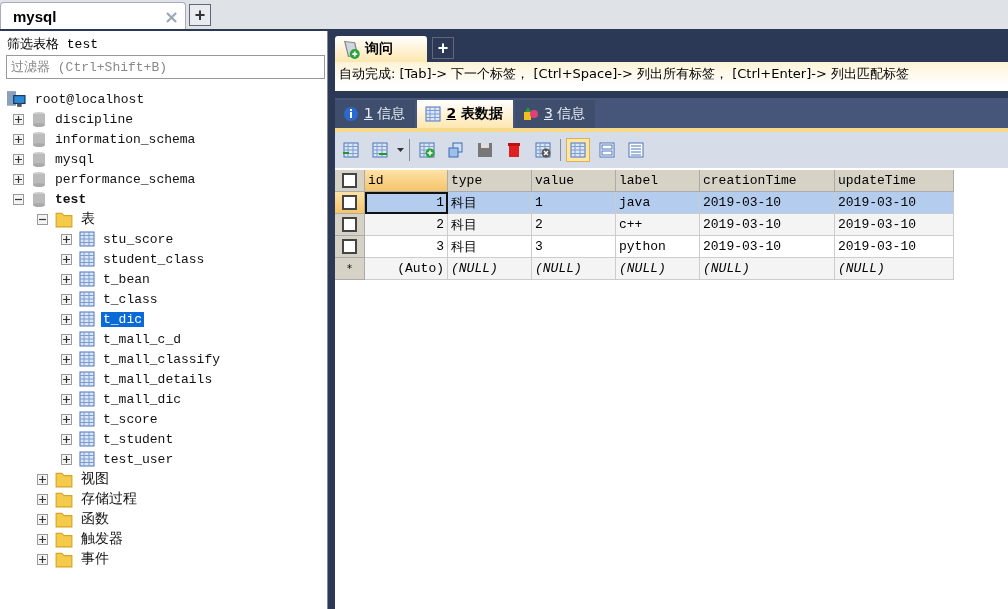 This screenshot has height=609, width=1008. Describe the element at coordinates (767, 181) in the screenshot. I see `column-header: creationTime` at that location.